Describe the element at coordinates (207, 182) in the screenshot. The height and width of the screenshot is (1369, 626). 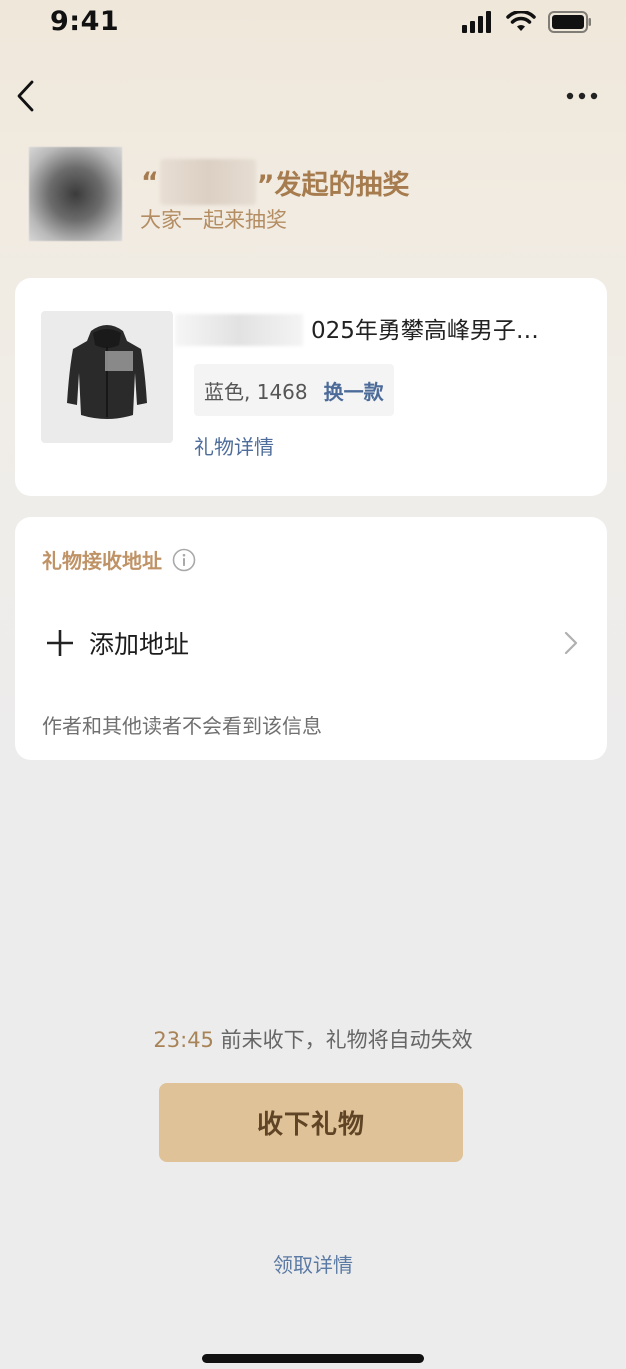
I see `host-name-blurred` at that location.